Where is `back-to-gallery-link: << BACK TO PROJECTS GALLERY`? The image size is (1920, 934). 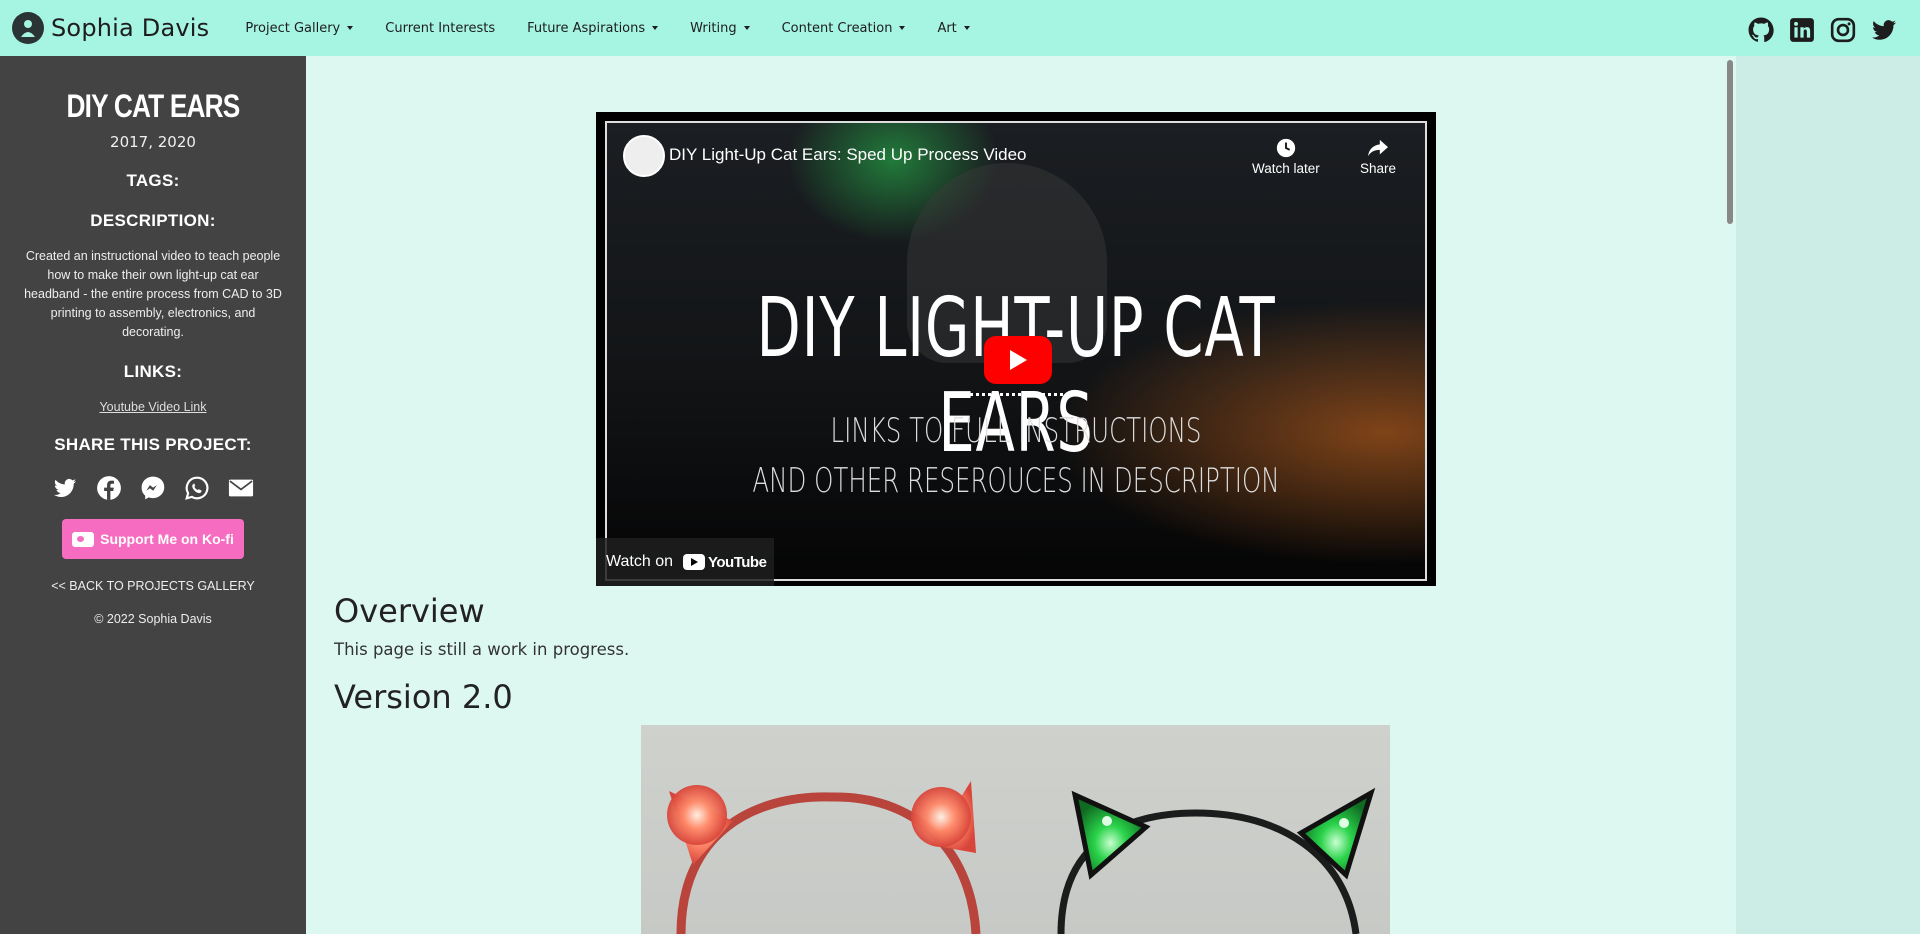
back-to-gallery-link: << BACK TO PROJECTS GALLERY is located at coordinates (153, 586).